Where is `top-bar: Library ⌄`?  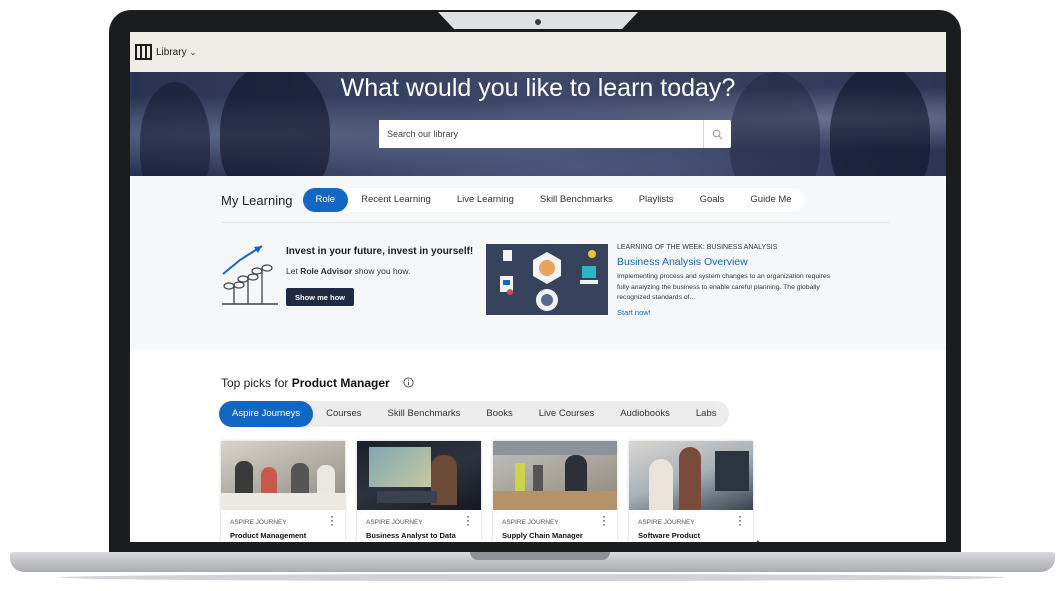 top-bar: Library ⌄ is located at coordinates (538, 52).